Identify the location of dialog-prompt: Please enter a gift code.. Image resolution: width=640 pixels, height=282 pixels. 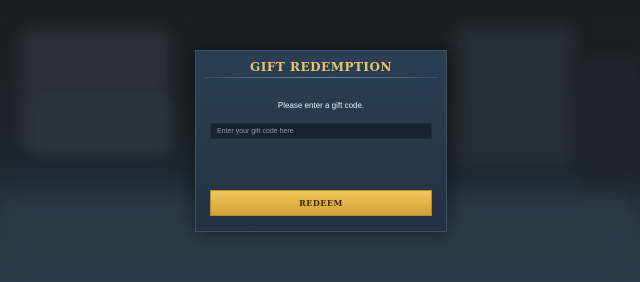
(321, 105).